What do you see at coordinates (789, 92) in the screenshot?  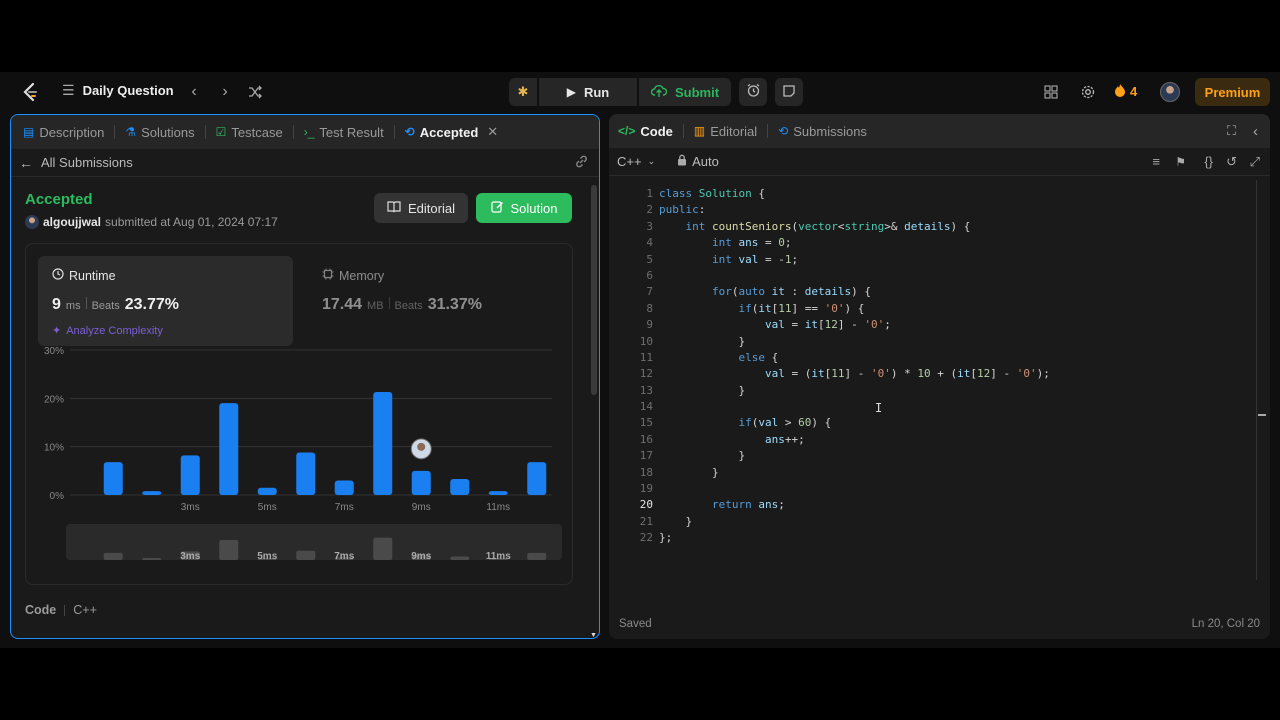 I see `notes-button` at bounding box center [789, 92].